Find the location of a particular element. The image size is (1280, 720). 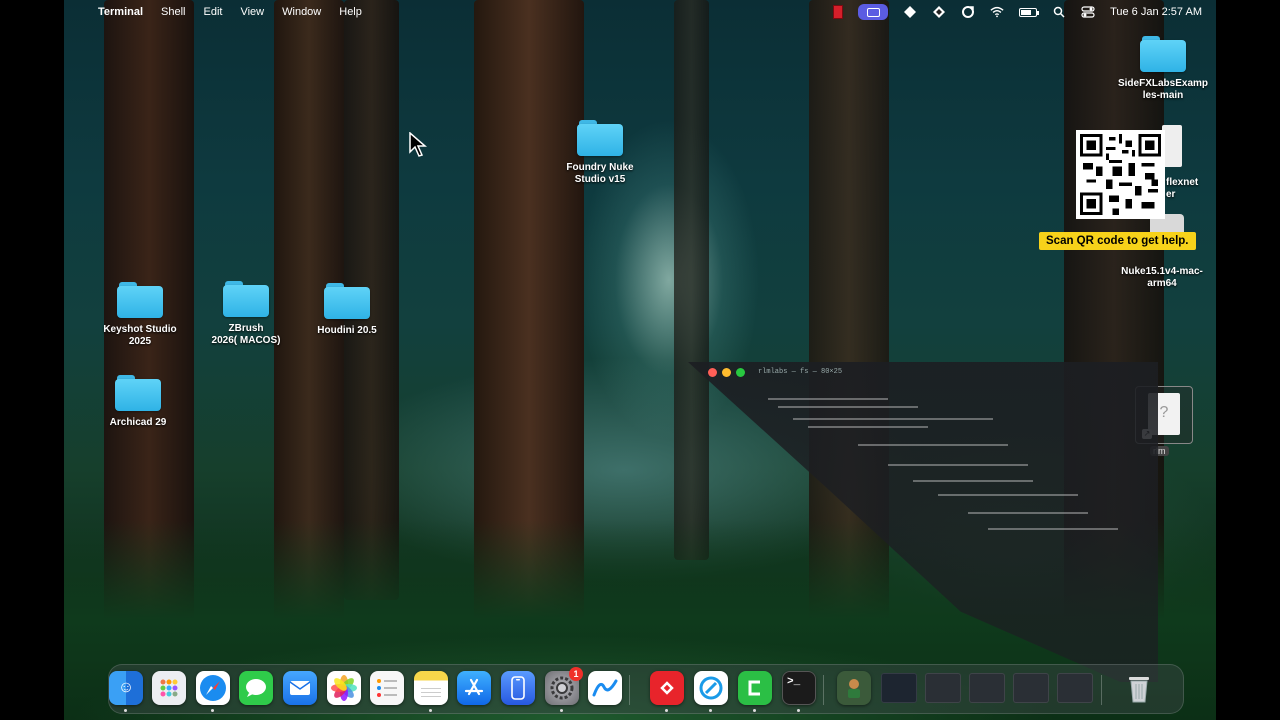

qr-code is located at coordinates (1120, 174).